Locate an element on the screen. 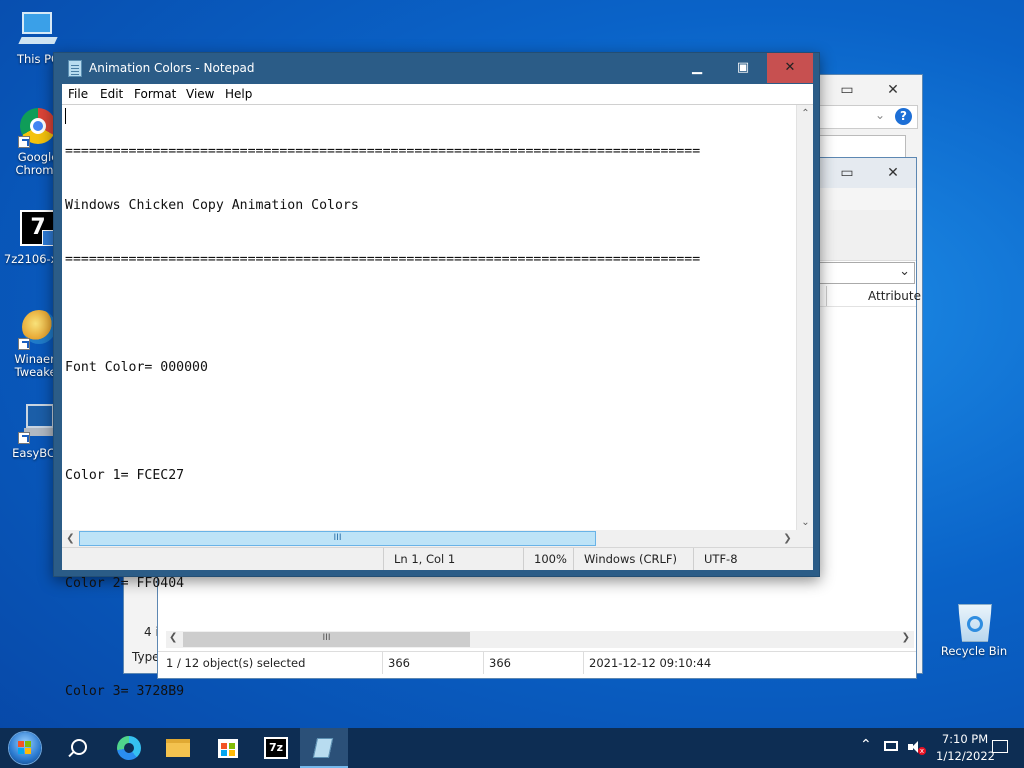 This screenshot has width=1024, height=768. menu-bar: File Edit Format View Help is located at coordinates (437, 94).